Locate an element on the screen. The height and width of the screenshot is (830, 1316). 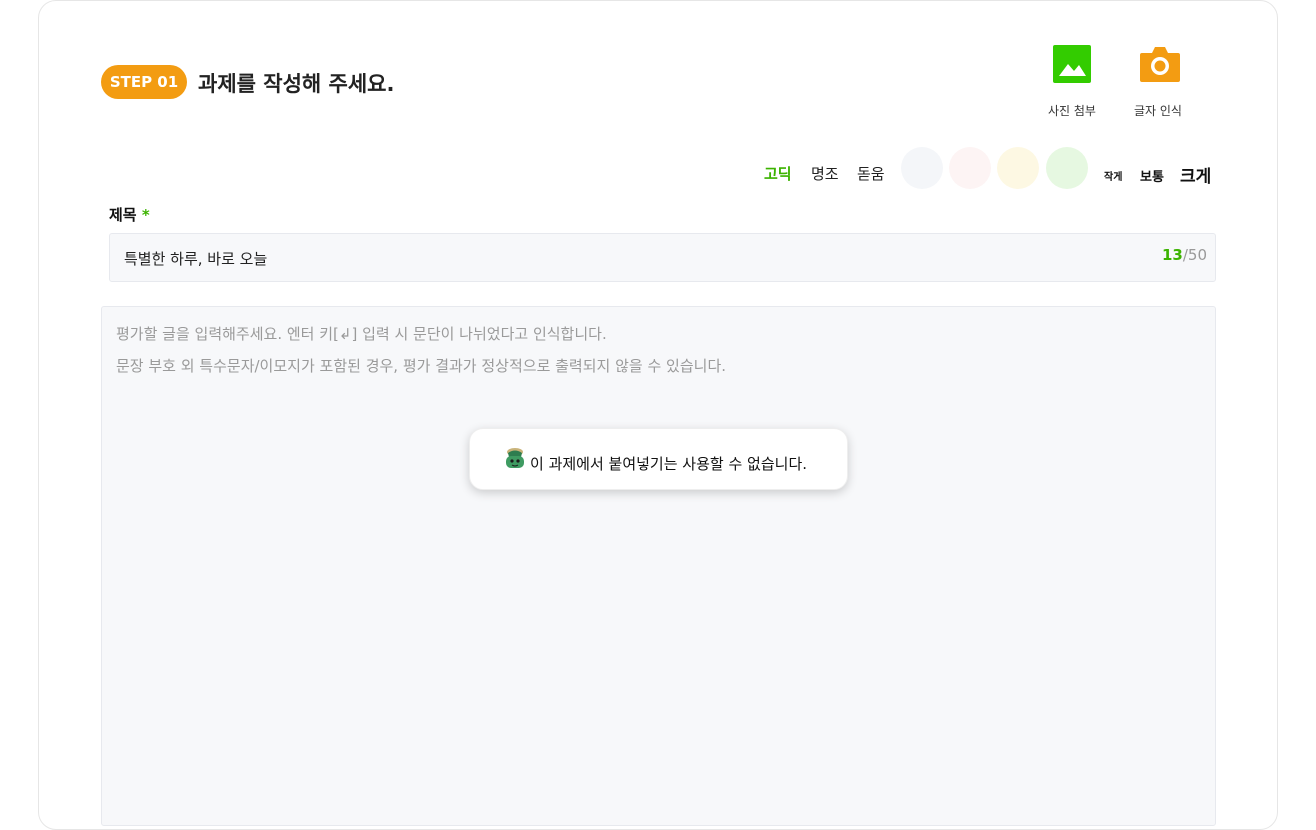
title-char-count: 13 is located at coordinates (1172, 255).